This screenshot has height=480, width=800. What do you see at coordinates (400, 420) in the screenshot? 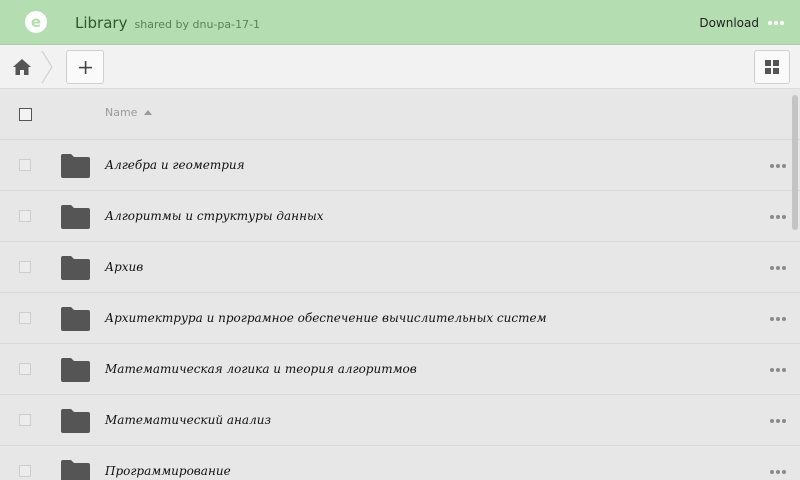
I see `list-item: Математический анализ` at bounding box center [400, 420].